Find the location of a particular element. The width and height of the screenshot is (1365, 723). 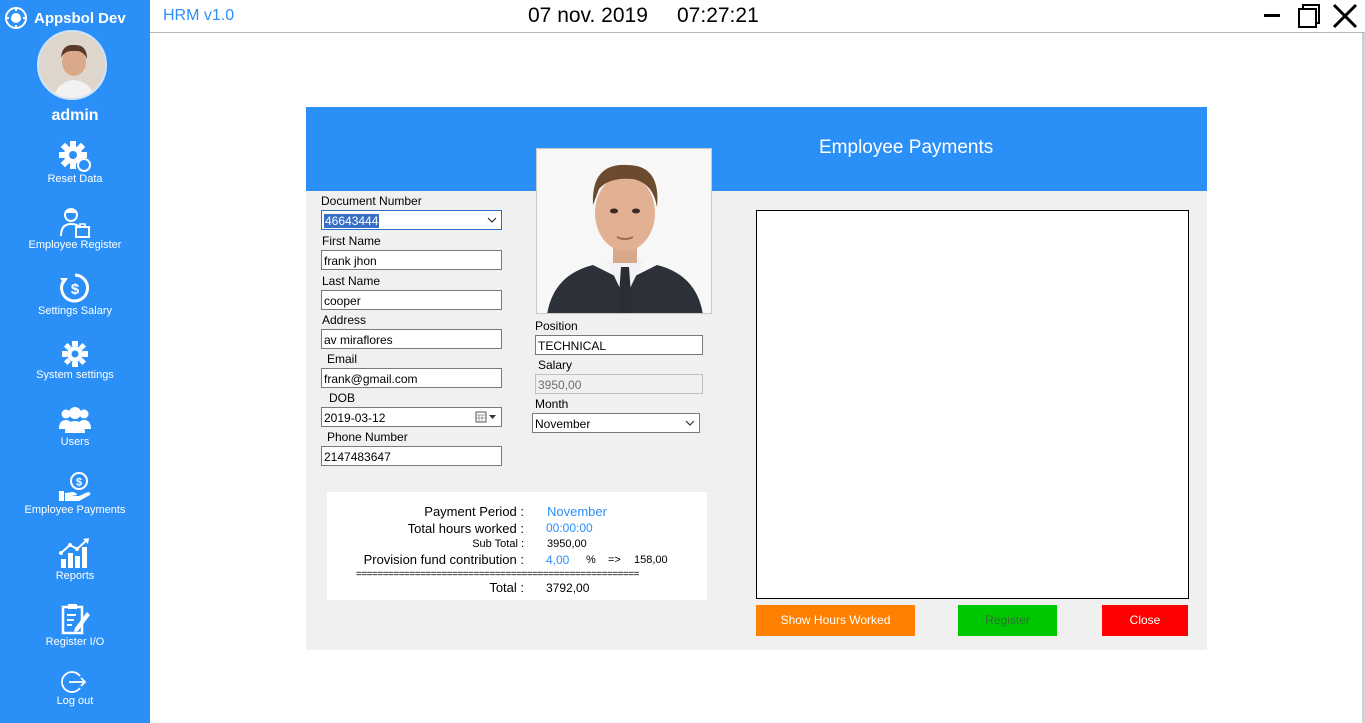

user-name: admin is located at coordinates (75, 115).